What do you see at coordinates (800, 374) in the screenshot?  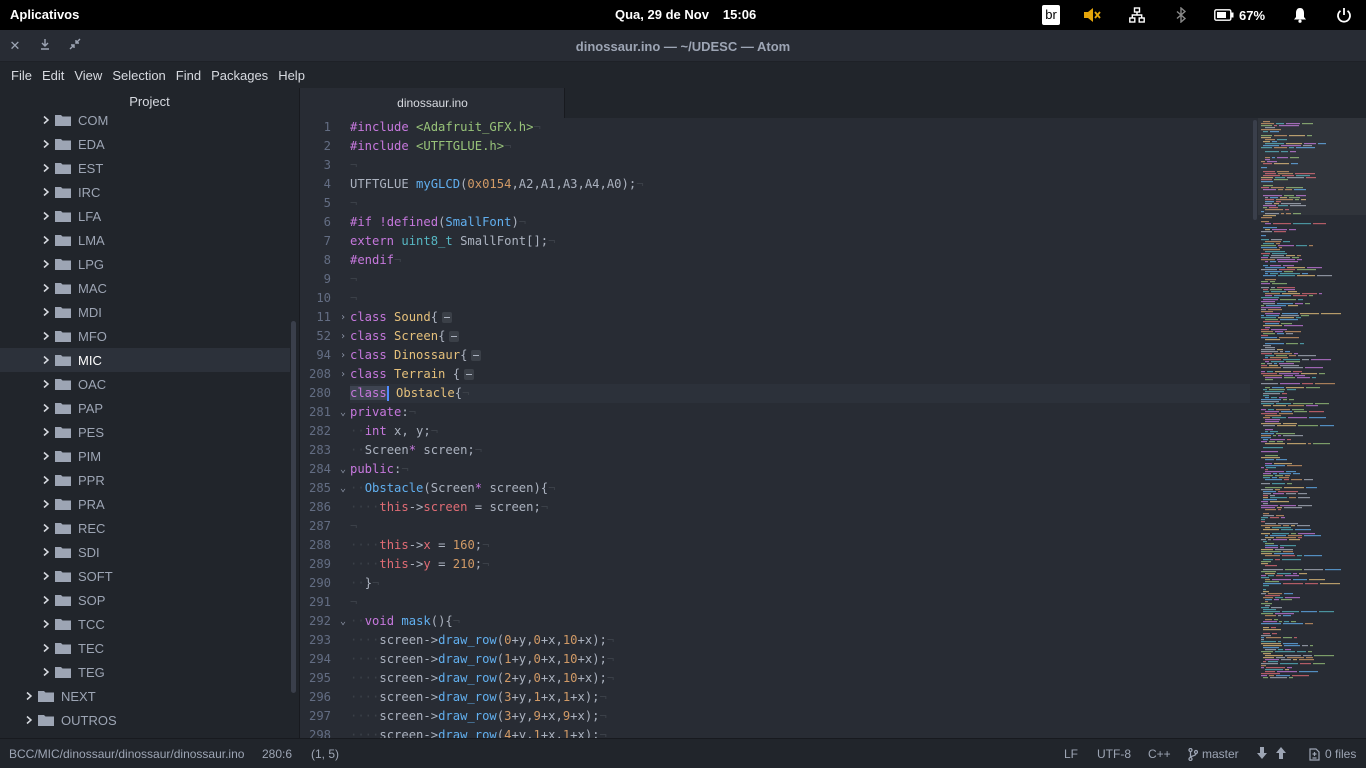 I see `code-line: class Terrain {` at bounding box center [800, 374].